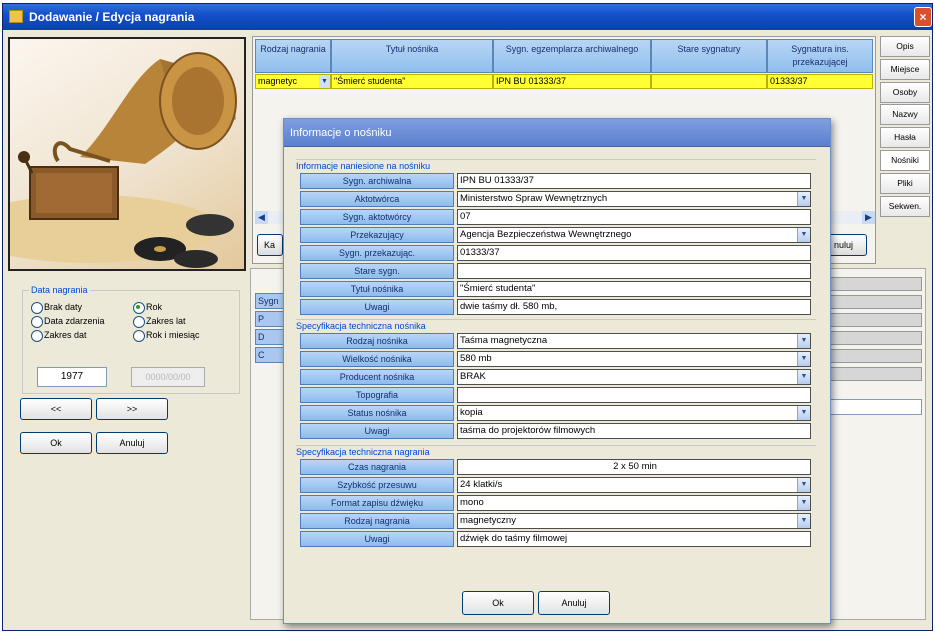  Describe the element at coordinates (56, 307) in the screenshot. I see `radio-brak-daty: Brak daty` at that location.